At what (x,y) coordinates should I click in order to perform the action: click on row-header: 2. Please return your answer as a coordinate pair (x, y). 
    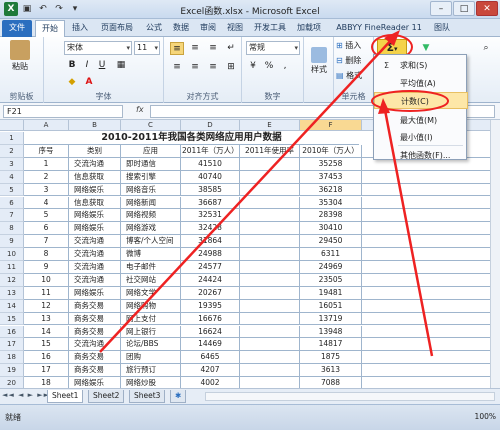
    Looking at the image, I should click on (12, 151).